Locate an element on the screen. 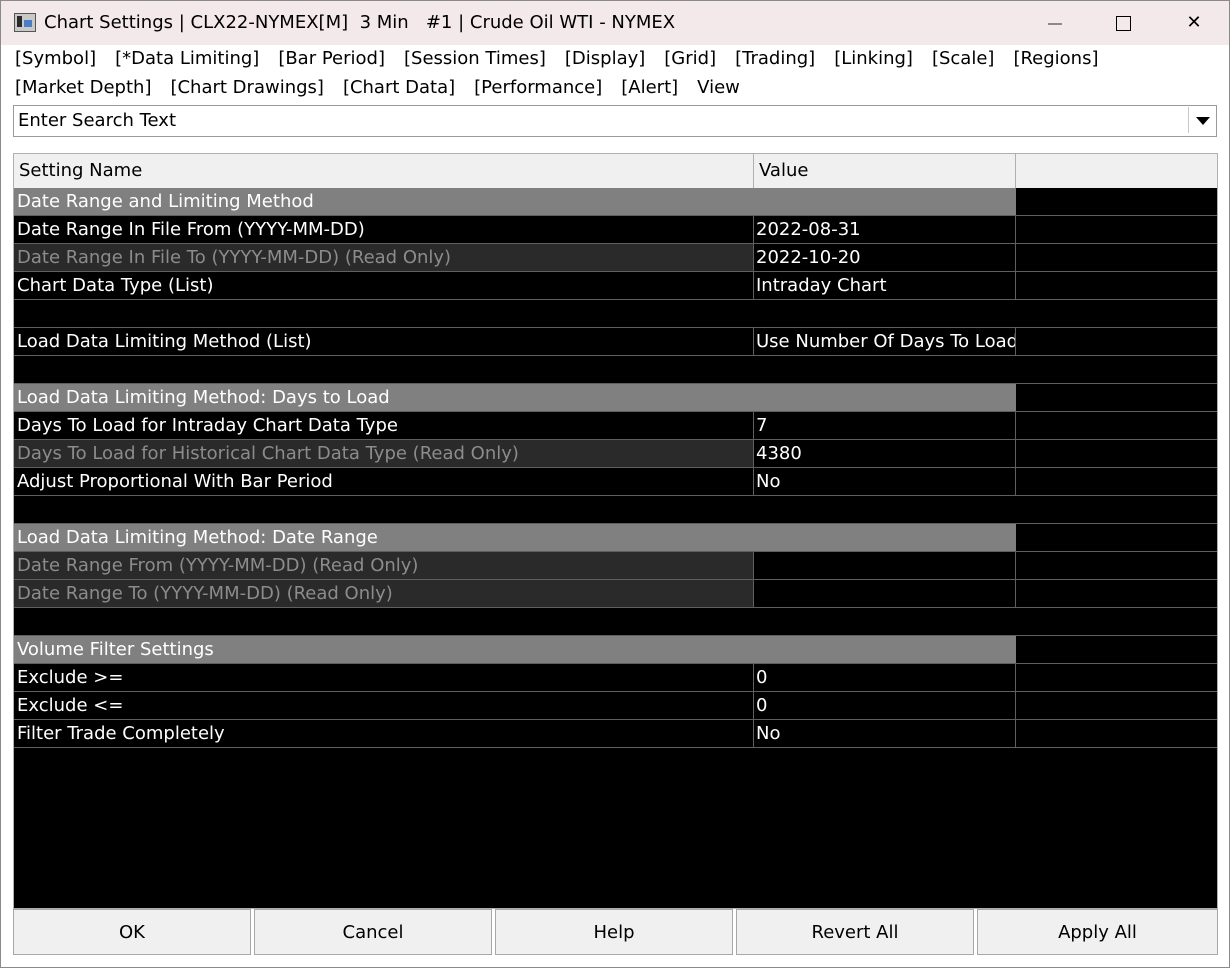  help-button: Help is located at coordinates (614, 932).